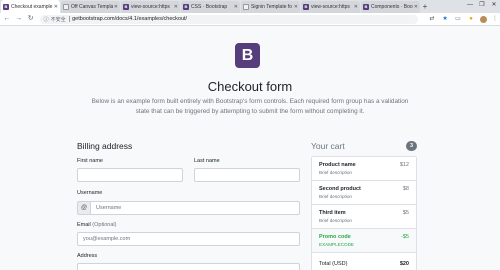 The image size is (500, 270). Describe the element at coordinates (364, 261) in the screenshot. I see `cart-total-item: Total (USD) $20` at that location.